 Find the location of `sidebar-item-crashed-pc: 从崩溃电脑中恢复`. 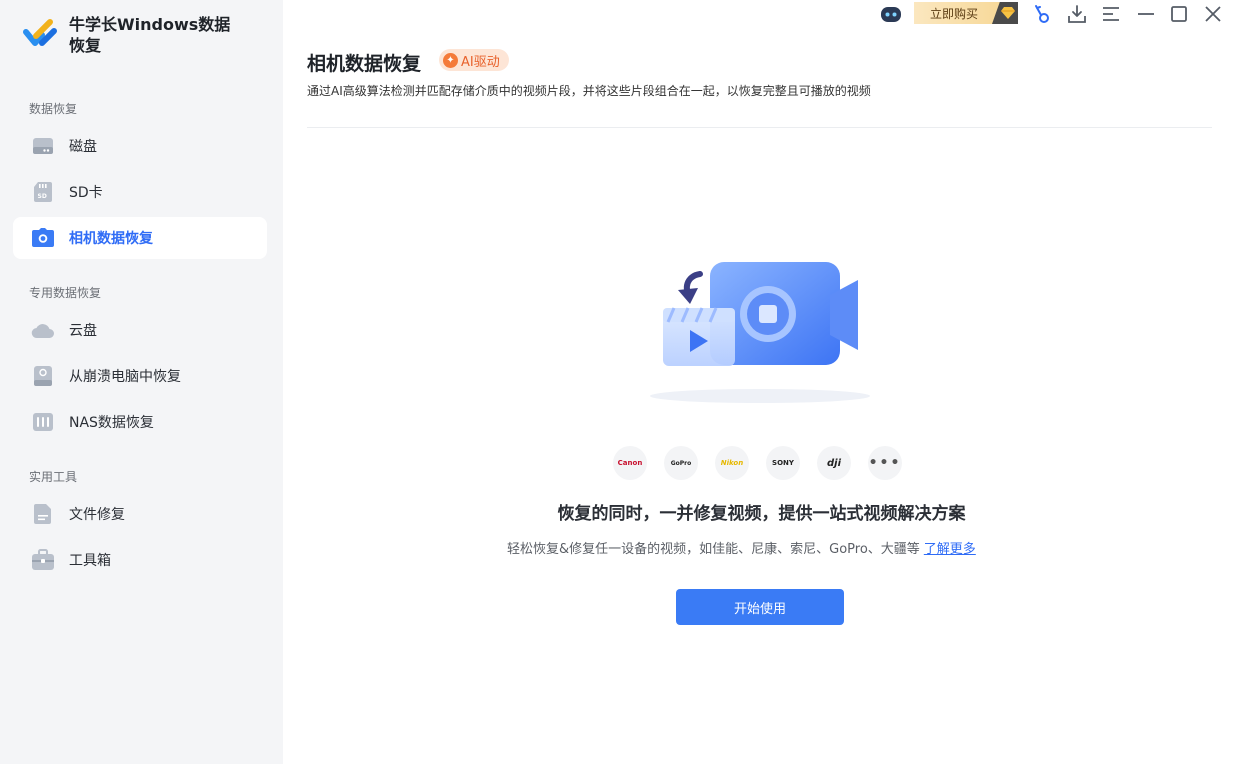

sidebar-item-crashed-pc: 从崩溃电脑中恢复 is located at coordinates (140, 376).